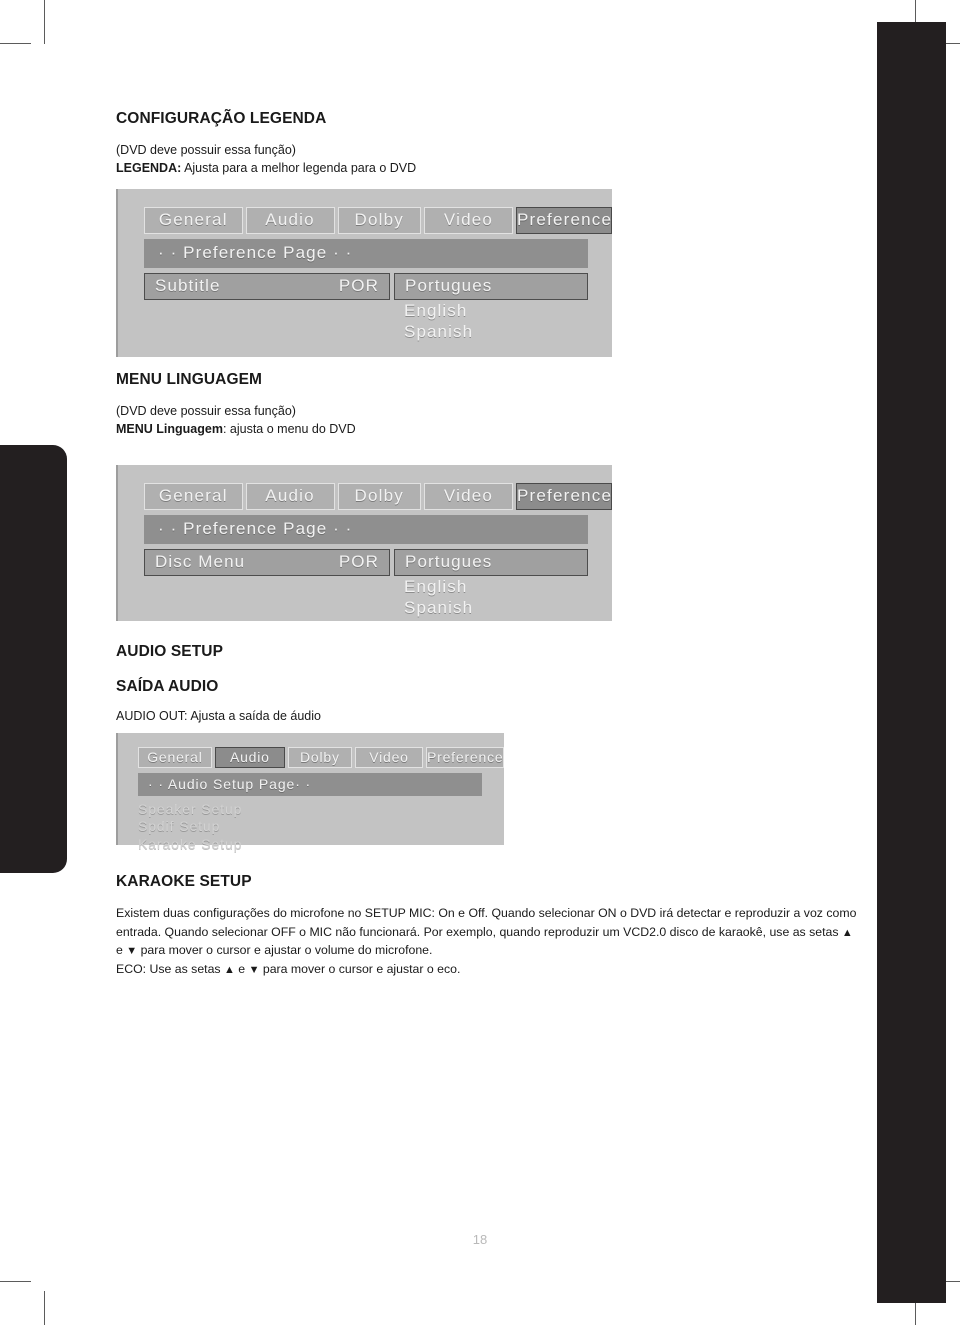 Image resolution: width=960 pixels, height=1325 pixels. What do you see at coordinates (911, 662) in the screenshot?
I see `right-edge-black-bar` at bounding box center [911, 662].